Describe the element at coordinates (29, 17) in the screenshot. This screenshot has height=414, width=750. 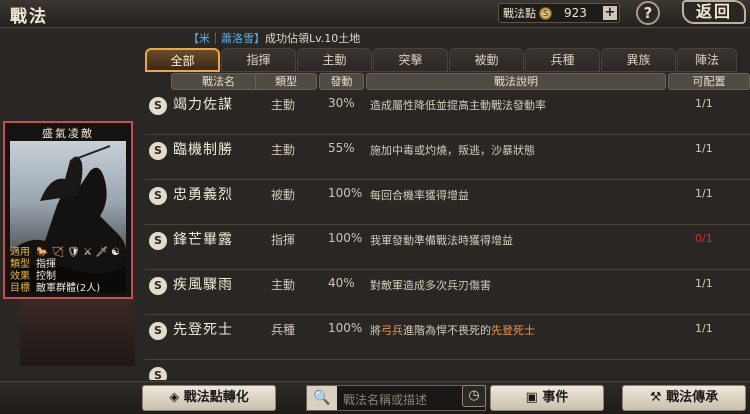
I see `page-title: 戰法` at that location.